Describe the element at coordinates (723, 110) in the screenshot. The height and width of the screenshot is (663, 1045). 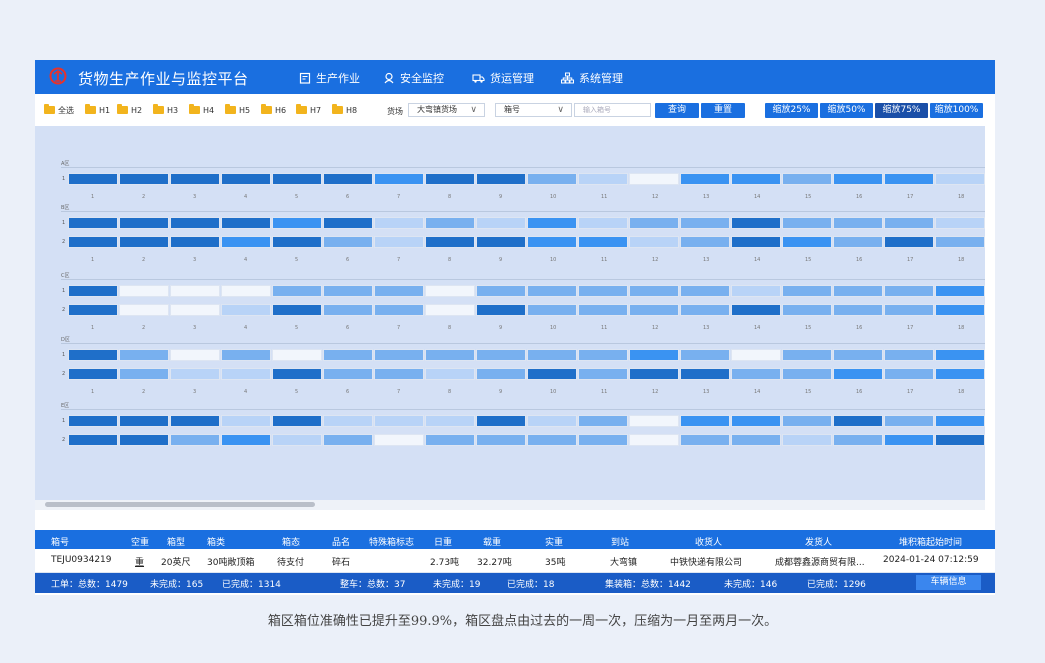
I see `reset-button: 重置` at that location.